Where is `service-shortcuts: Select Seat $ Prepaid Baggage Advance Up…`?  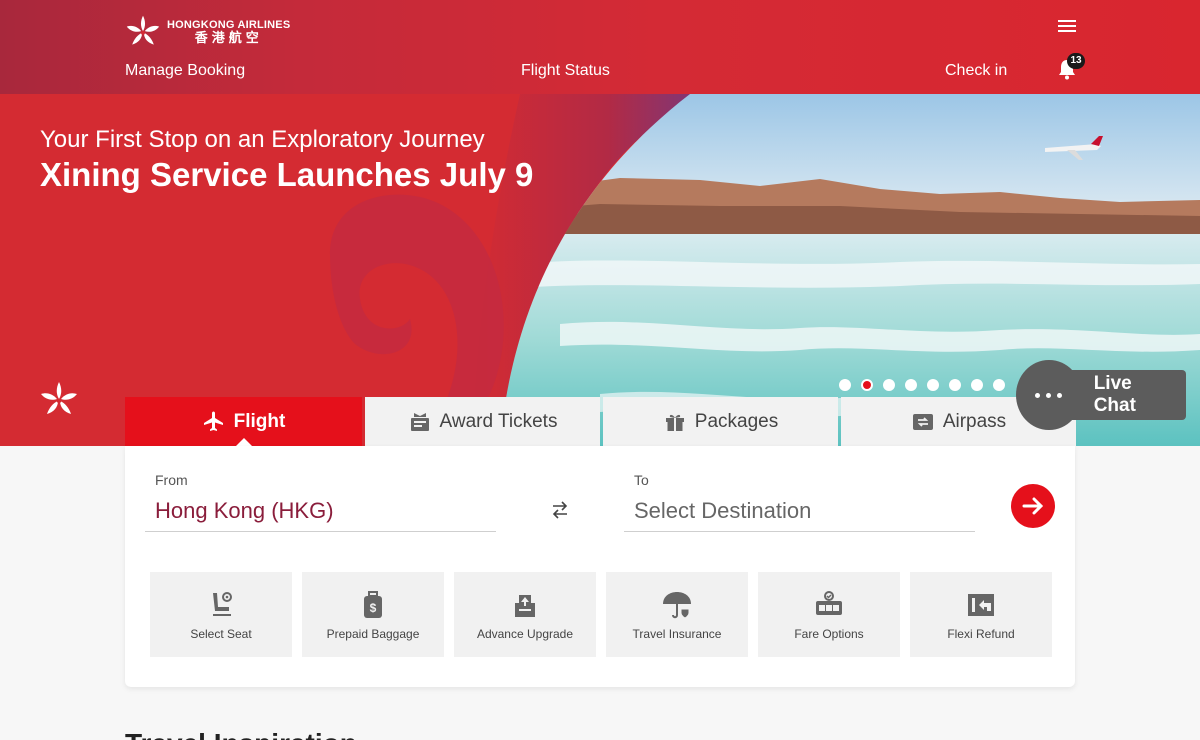 service-shortcuts: Select Seat $ Prepaid Baggage Advance Up… is located at coordinates (601, 614).